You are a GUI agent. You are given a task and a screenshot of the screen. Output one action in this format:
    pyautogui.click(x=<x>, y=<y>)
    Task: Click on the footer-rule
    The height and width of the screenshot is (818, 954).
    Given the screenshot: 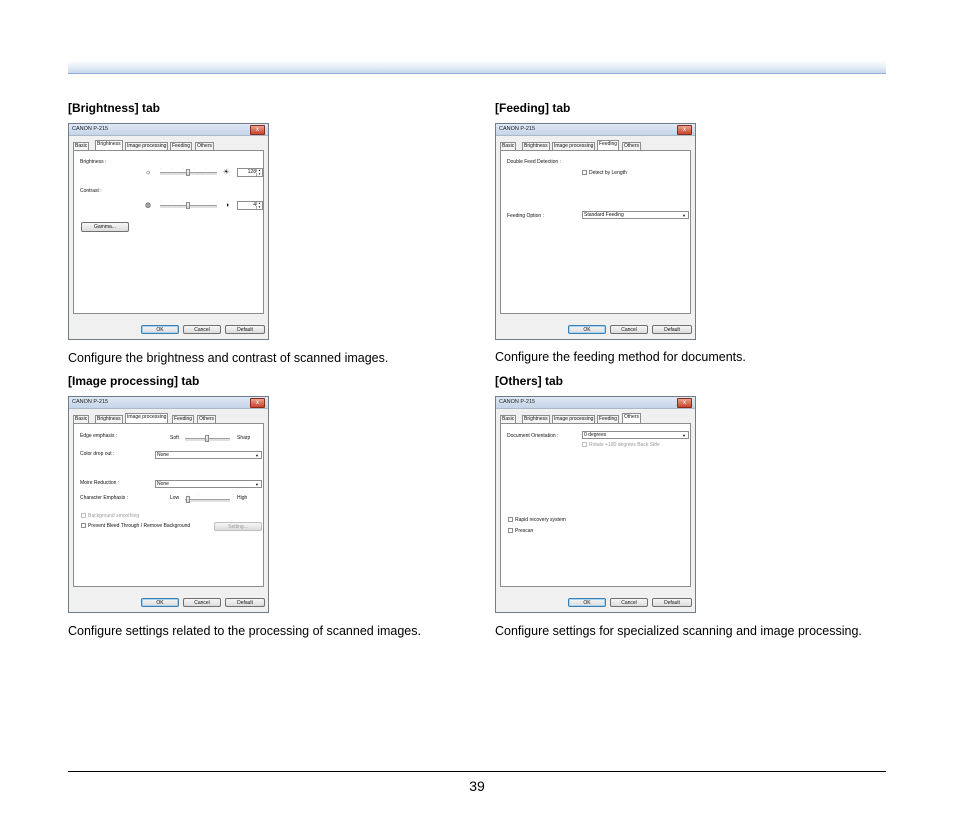 What is the action you would take?
    pyautogui.click(x=477, y=771)
    